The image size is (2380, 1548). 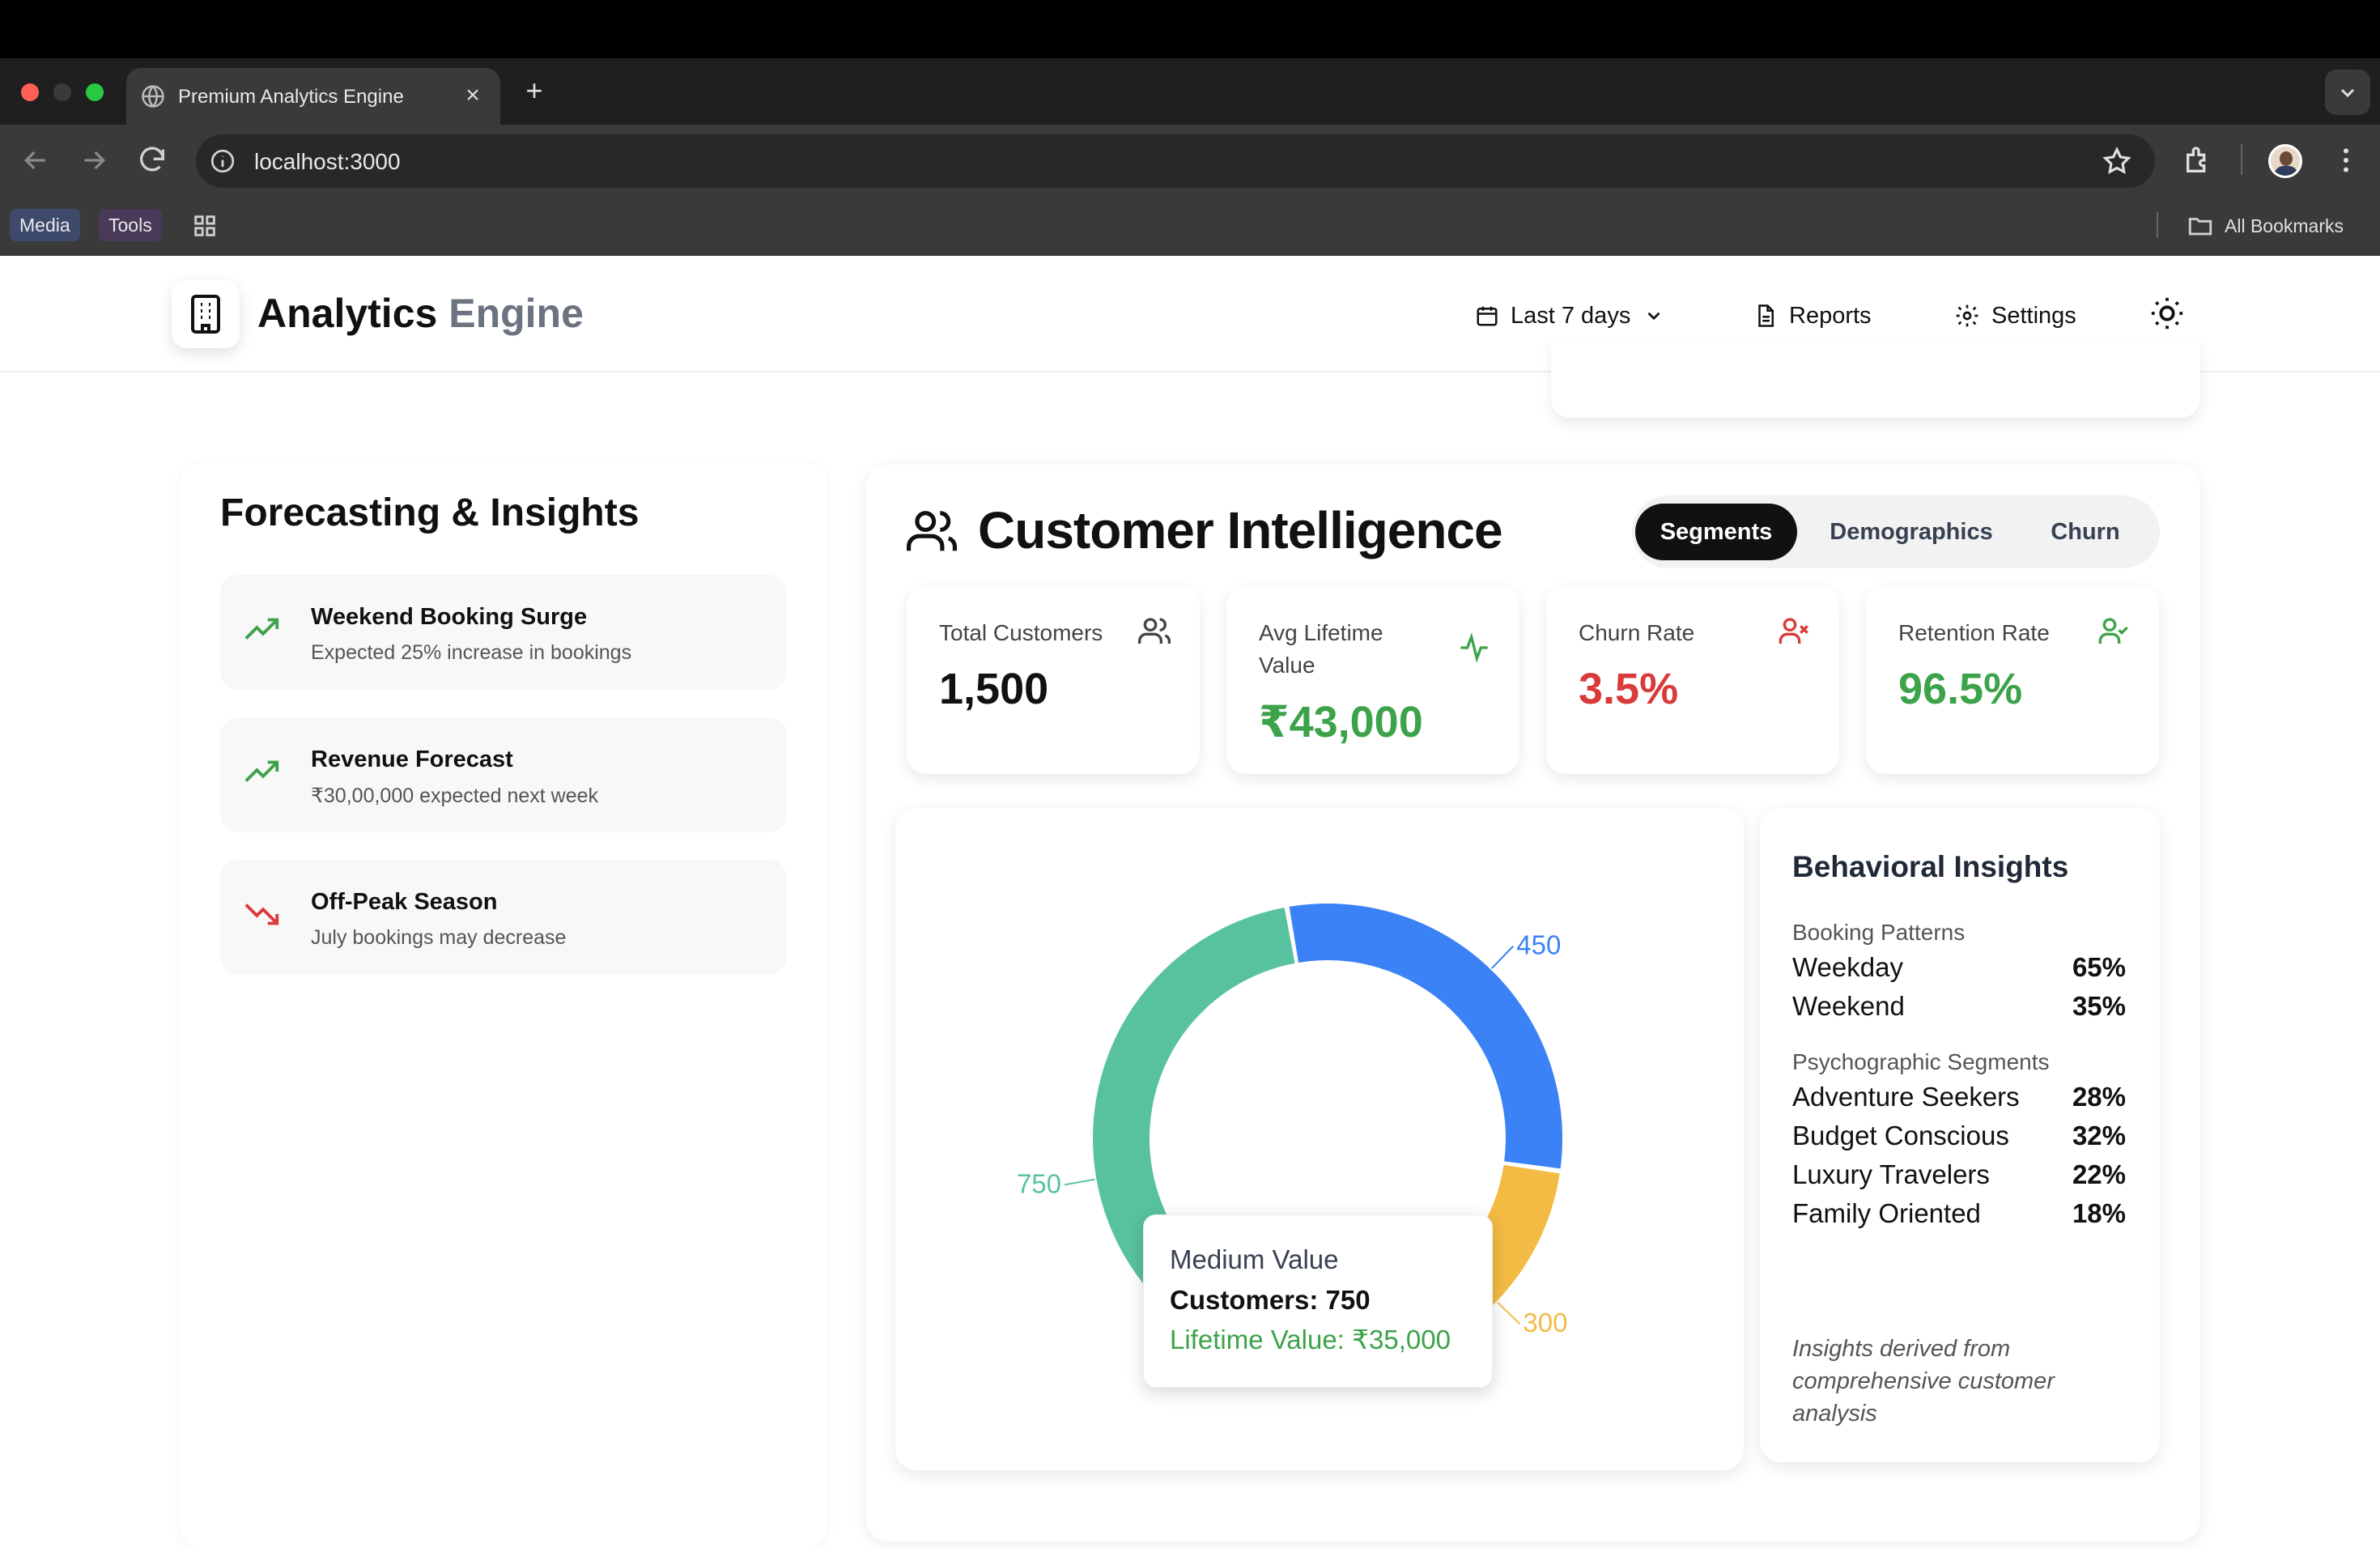 I want to click on document-icon, so click(x=1766, y=315).